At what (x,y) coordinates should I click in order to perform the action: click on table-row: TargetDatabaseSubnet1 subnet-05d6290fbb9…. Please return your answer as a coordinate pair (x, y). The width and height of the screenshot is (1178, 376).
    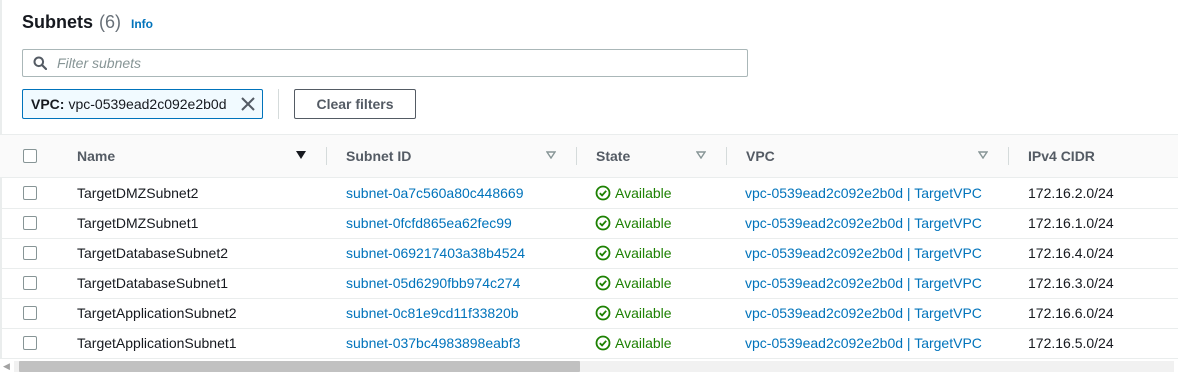
    Looking at the image, I should click on (589, 283).